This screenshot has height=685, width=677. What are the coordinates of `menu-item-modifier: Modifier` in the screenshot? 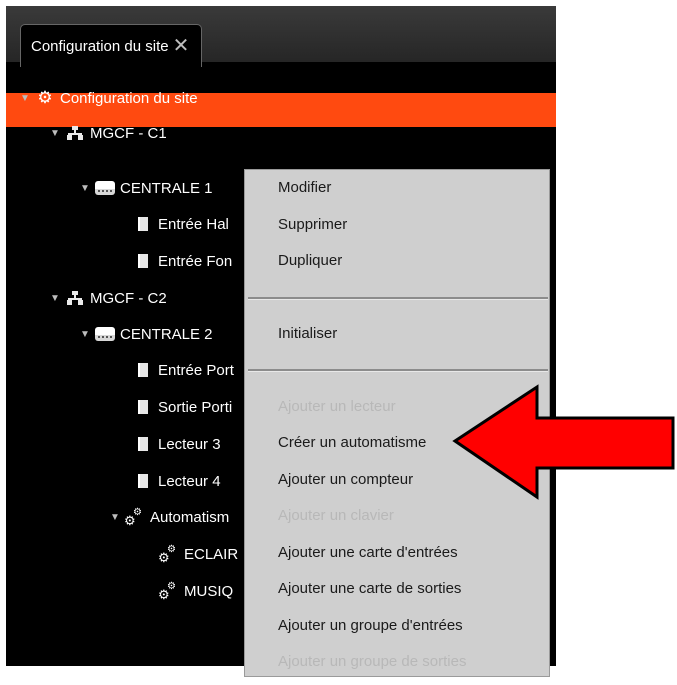 It's located at (304, 188).